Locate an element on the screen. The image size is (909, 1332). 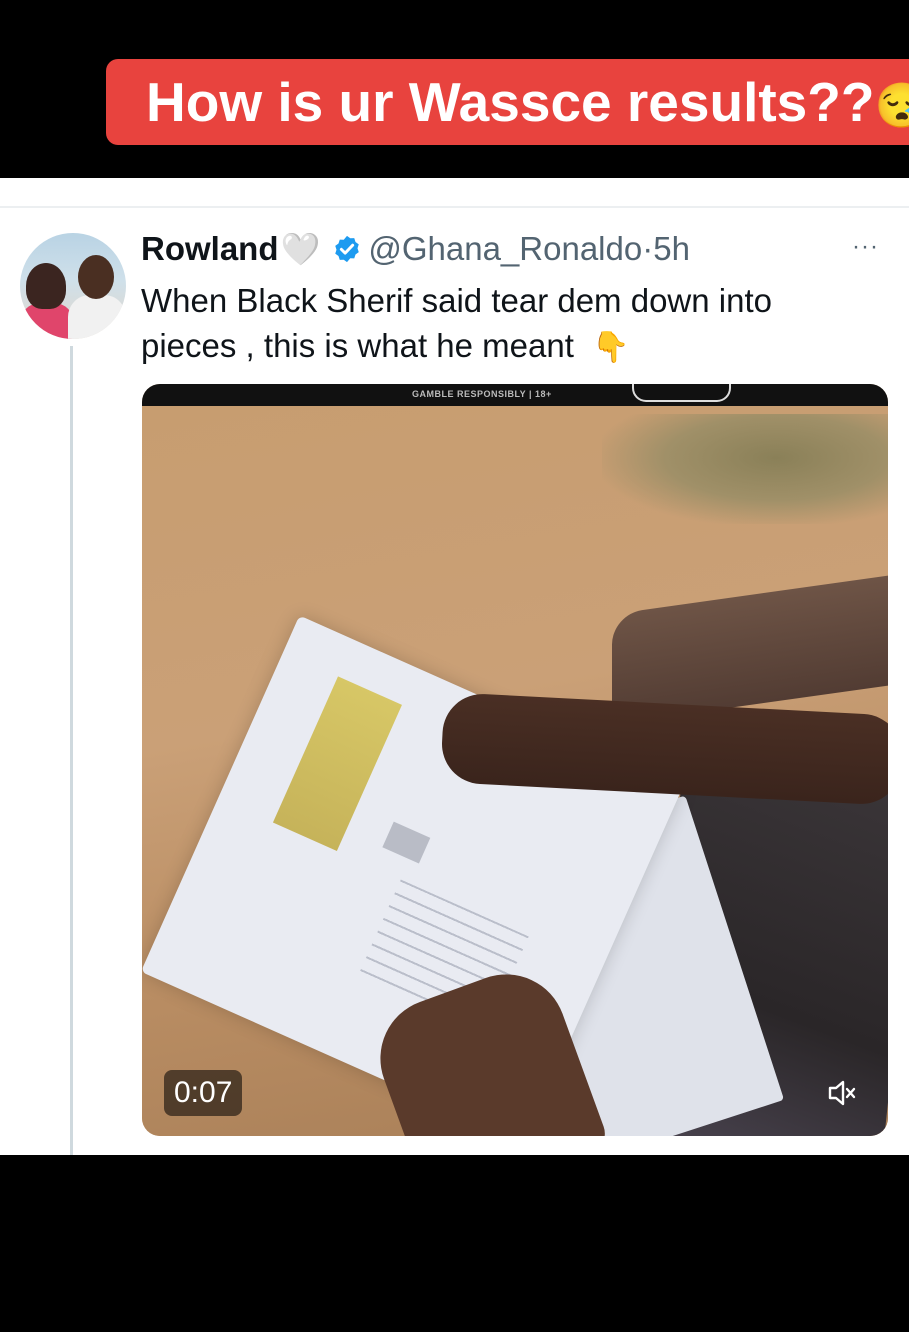
caption-text: How is ur Wassce results?? is located at coordinates (510, 102).